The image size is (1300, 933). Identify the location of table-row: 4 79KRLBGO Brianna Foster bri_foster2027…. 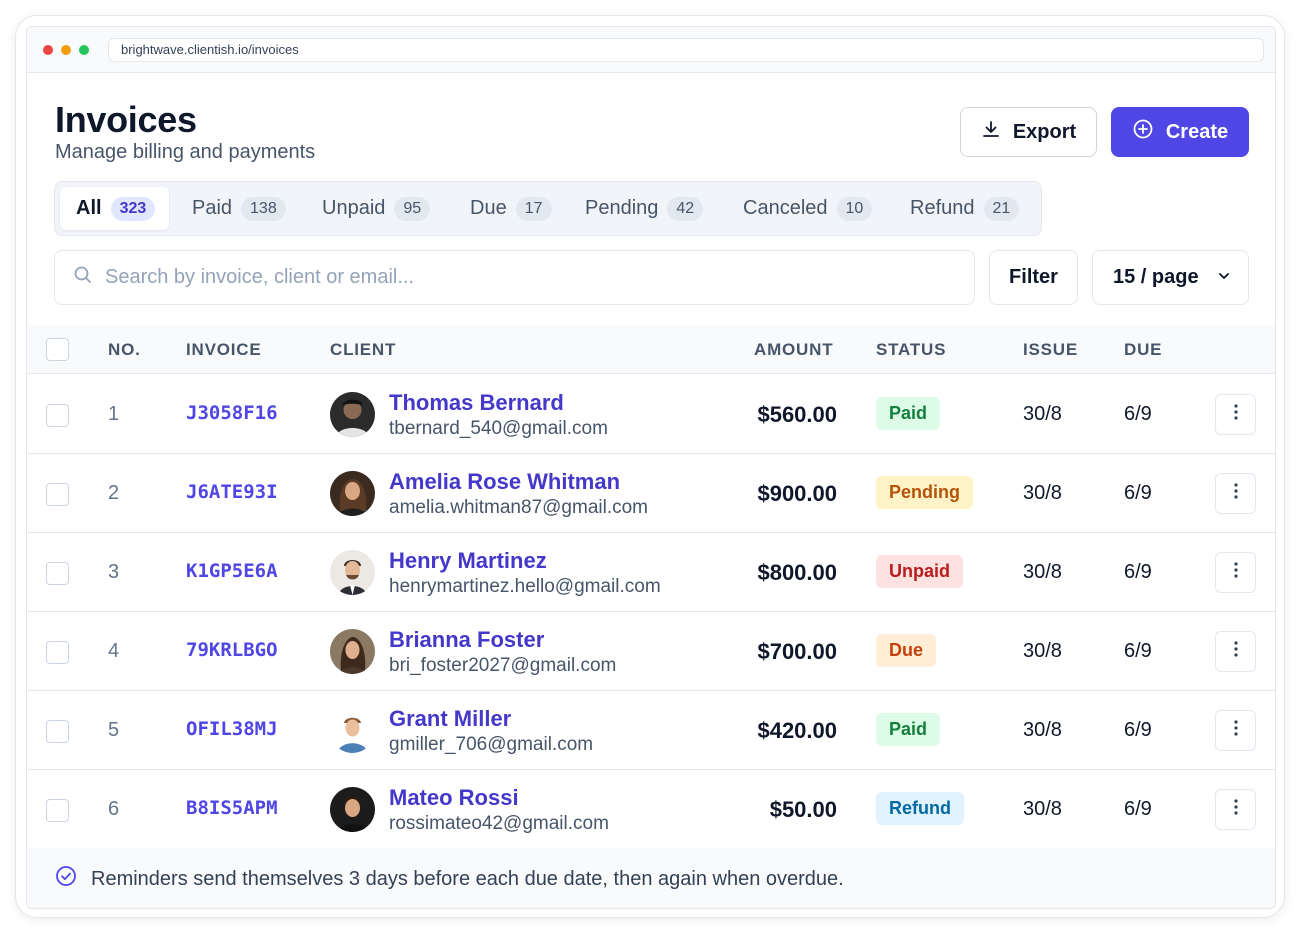
(651, 651).